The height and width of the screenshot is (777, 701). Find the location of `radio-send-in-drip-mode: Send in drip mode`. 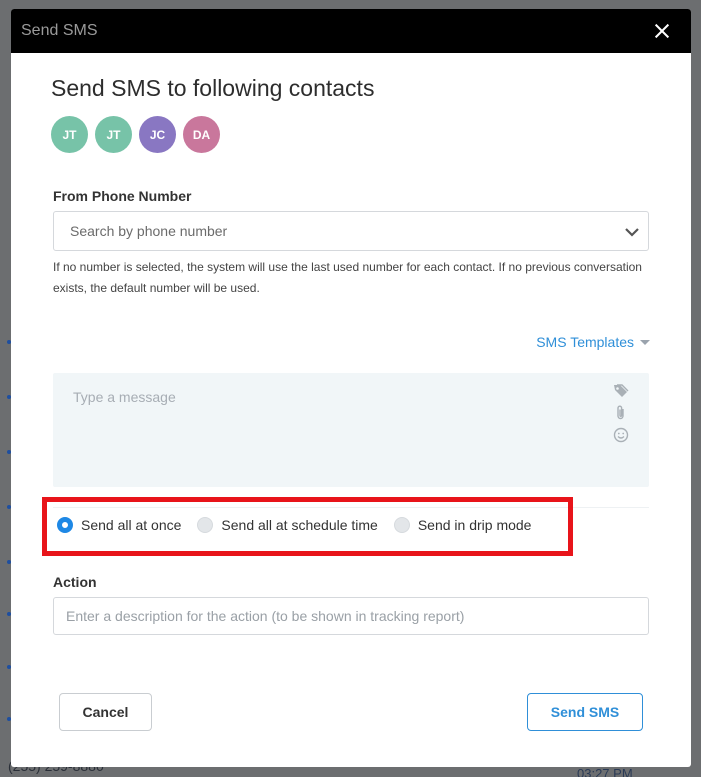

radio-send-in-drip-mode: Send in drip mode is located at coordinates (462, 525).